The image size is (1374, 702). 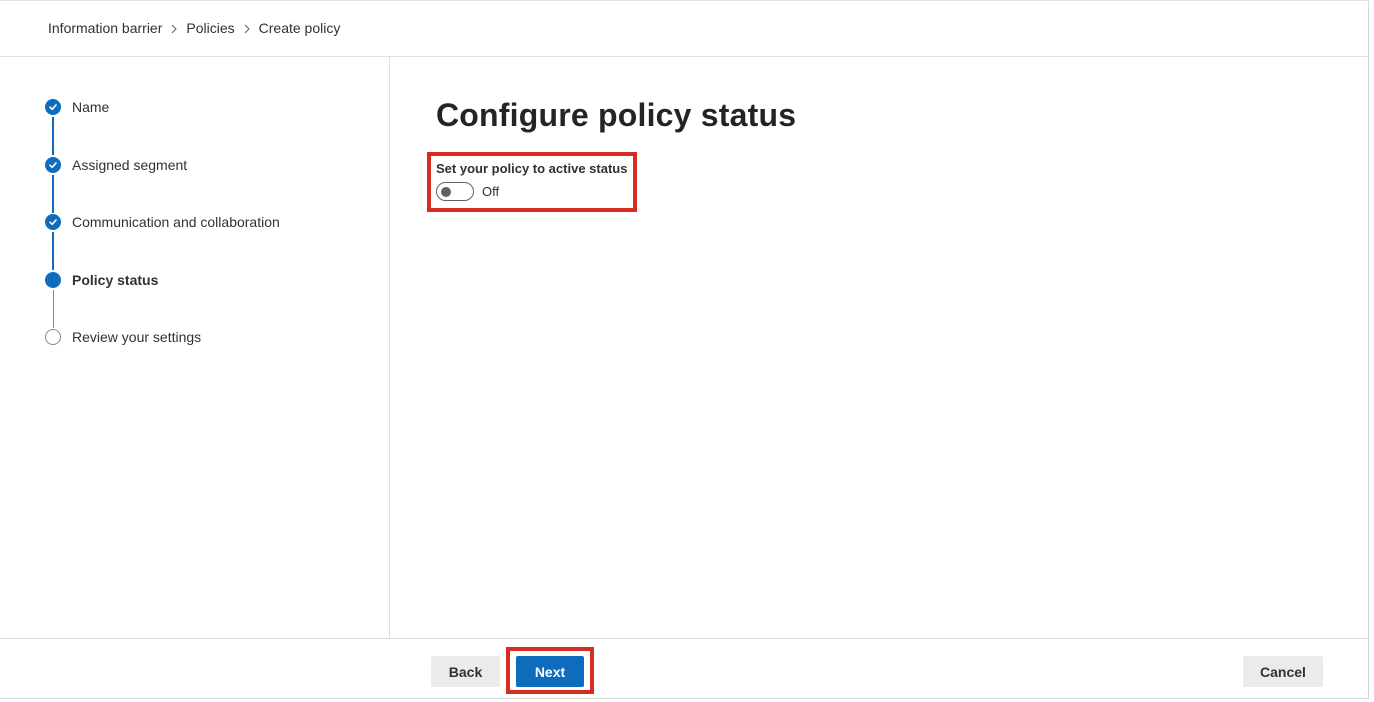 What do you see at coordinates (53, 337) in the screenshot?
I see `pending-step-circle-icon` at bounding box center [53, 337].